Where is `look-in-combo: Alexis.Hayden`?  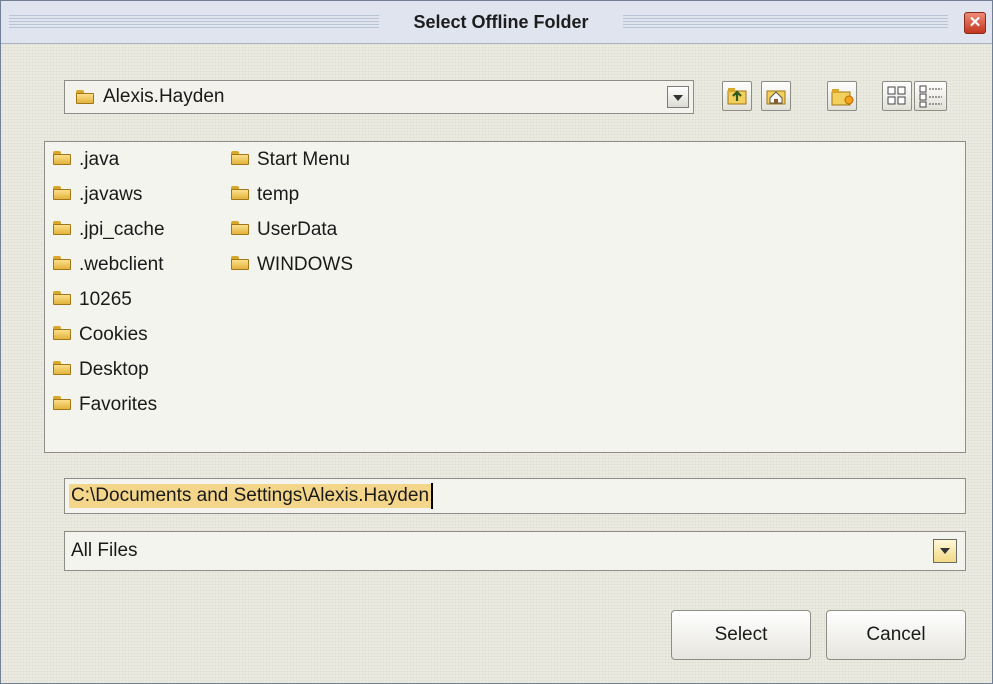 look-in-combo: Alexis.Hayden is located at coordinates (379, 97).